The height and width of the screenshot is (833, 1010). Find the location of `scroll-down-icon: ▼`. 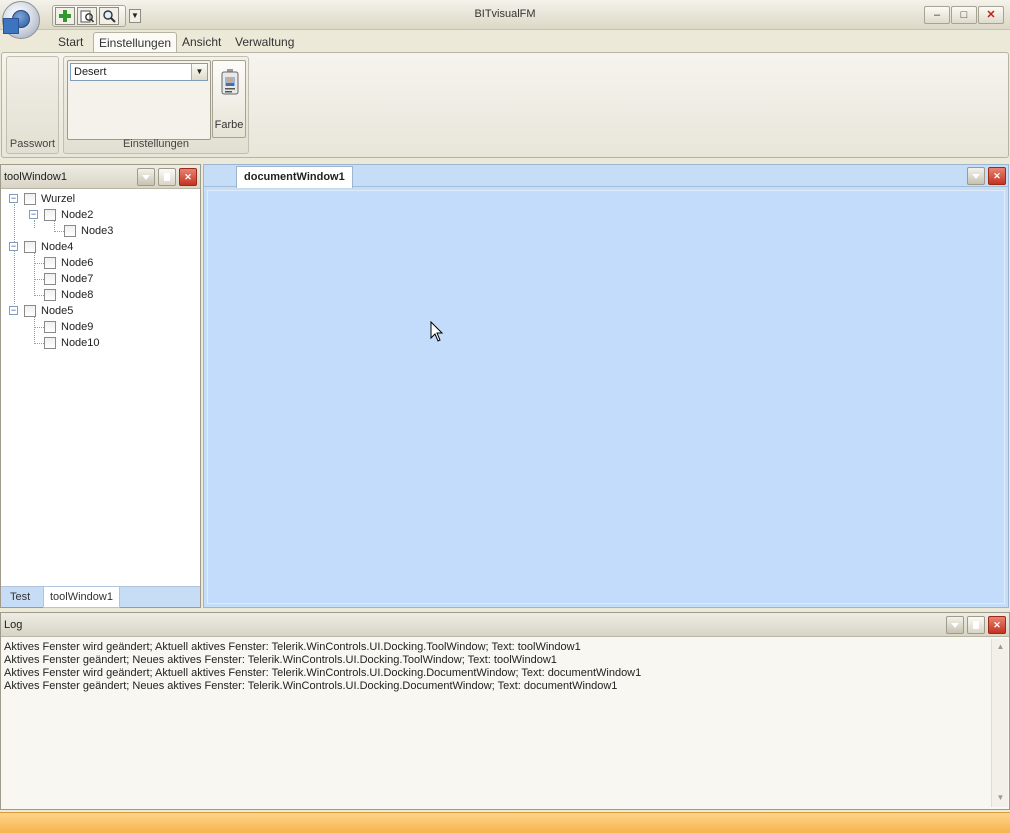

scroll-down-icon: ▼ is located at coordinates (1000, 798).